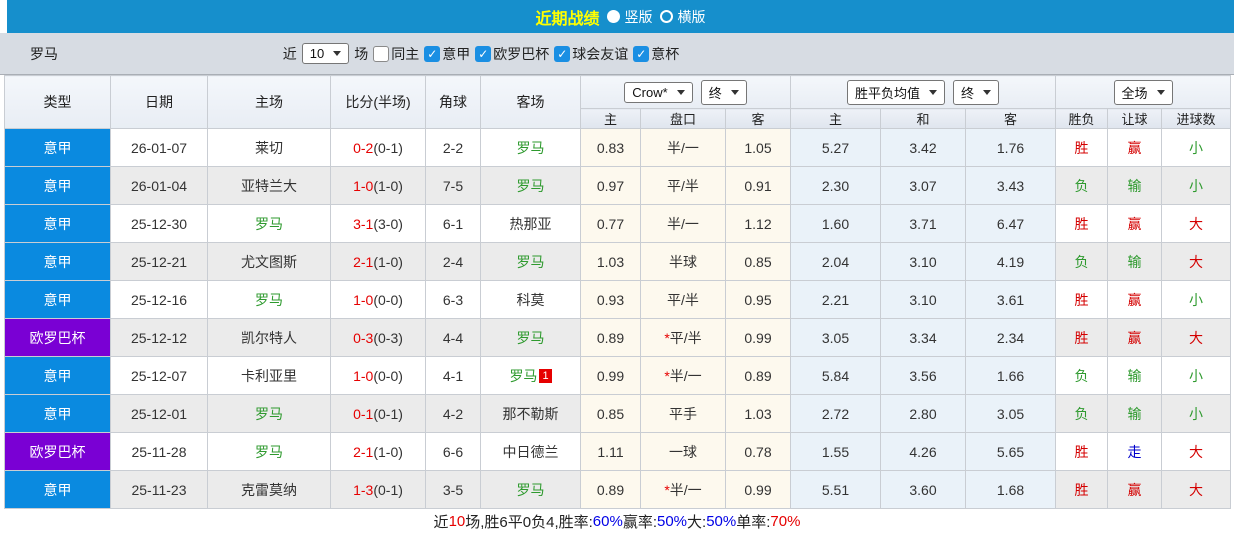 The width and height of the screenshot is (1234, 533). Describe the element at coordinates (723, 92) in the screenshot. I see `odds-time-select: 终` at that location.